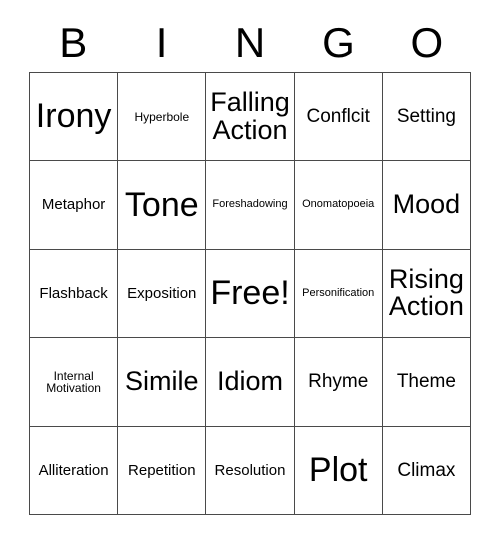  I want to click on bingo-cell-label: Hyperbole, so click(162, 116).